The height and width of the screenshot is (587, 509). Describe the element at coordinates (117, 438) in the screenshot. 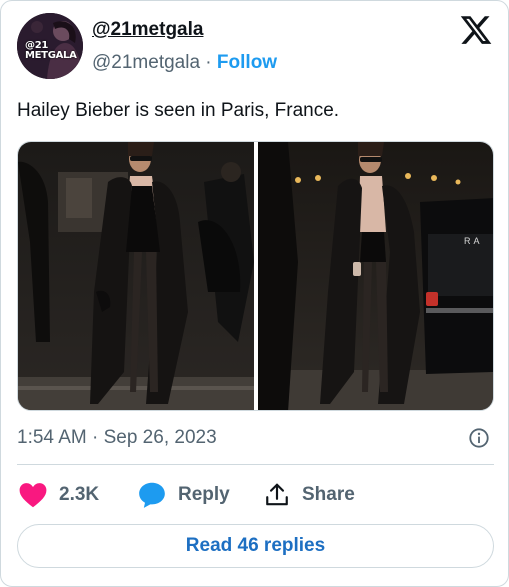

I see `tweet-timestamp: 1:54 AM · Sep 26, 2023` at that location.